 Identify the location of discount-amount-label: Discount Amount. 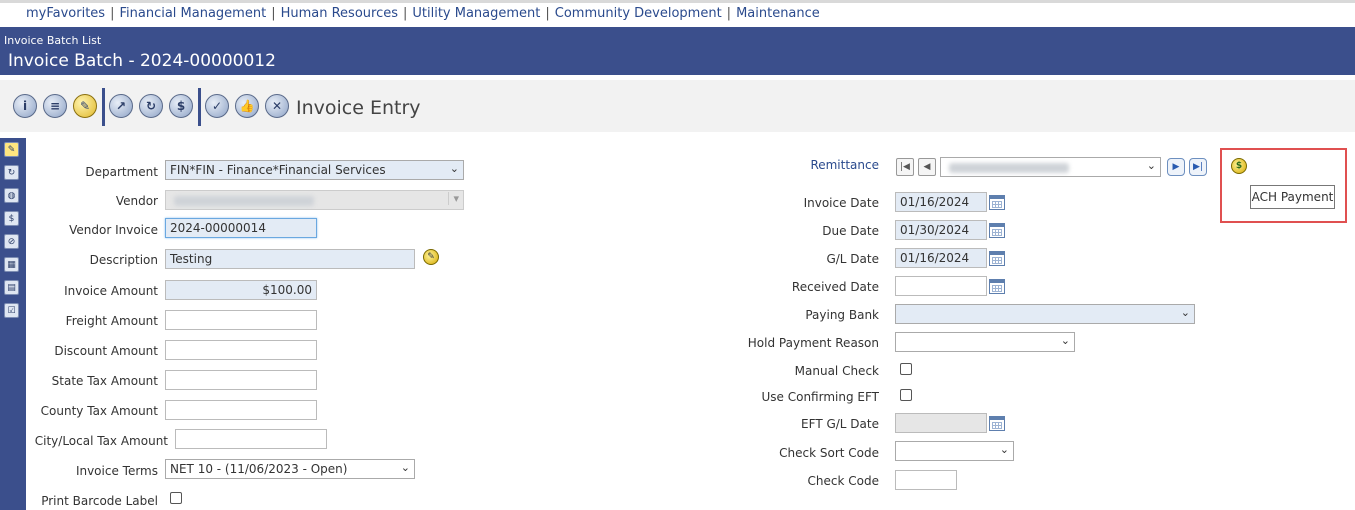
(106, 351).